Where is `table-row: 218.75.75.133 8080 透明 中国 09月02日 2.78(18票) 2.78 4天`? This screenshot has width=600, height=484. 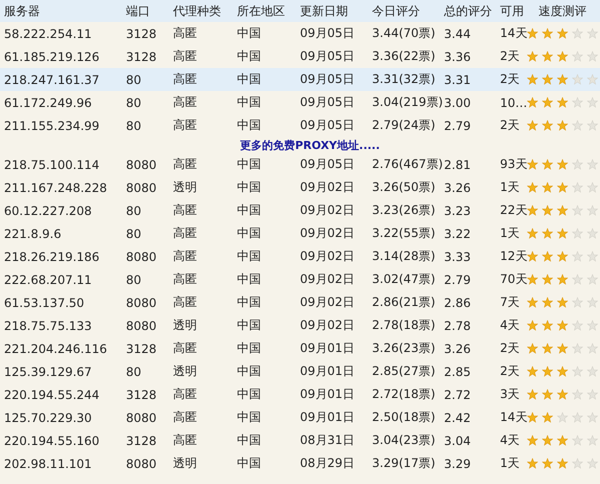 table-row: 218.75.75.133 8080 透明 中国 09月02日 2.78(18票) 2.78 4天 is located at coordinates (300, 325).